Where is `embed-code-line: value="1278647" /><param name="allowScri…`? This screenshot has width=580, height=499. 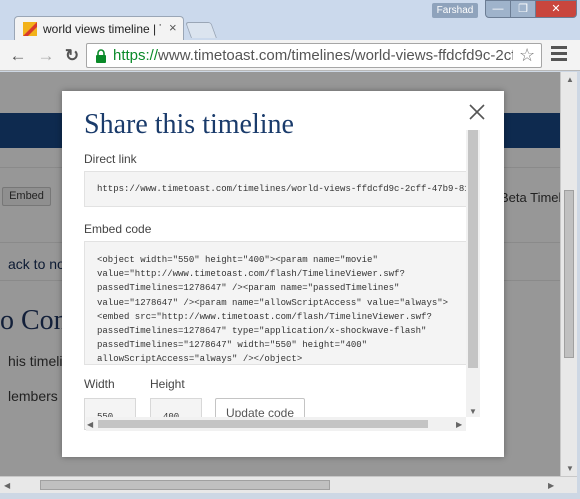
embed-code-line: value="1278647" /><param name="allowScri… is located at coordinates (273, 302).